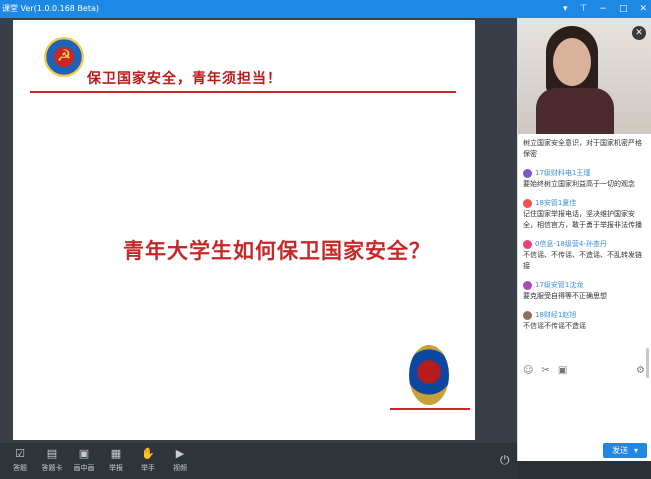 This screenshot has width=651, height=479. I want to click on slide-divider-bottom, so click(430, 409).